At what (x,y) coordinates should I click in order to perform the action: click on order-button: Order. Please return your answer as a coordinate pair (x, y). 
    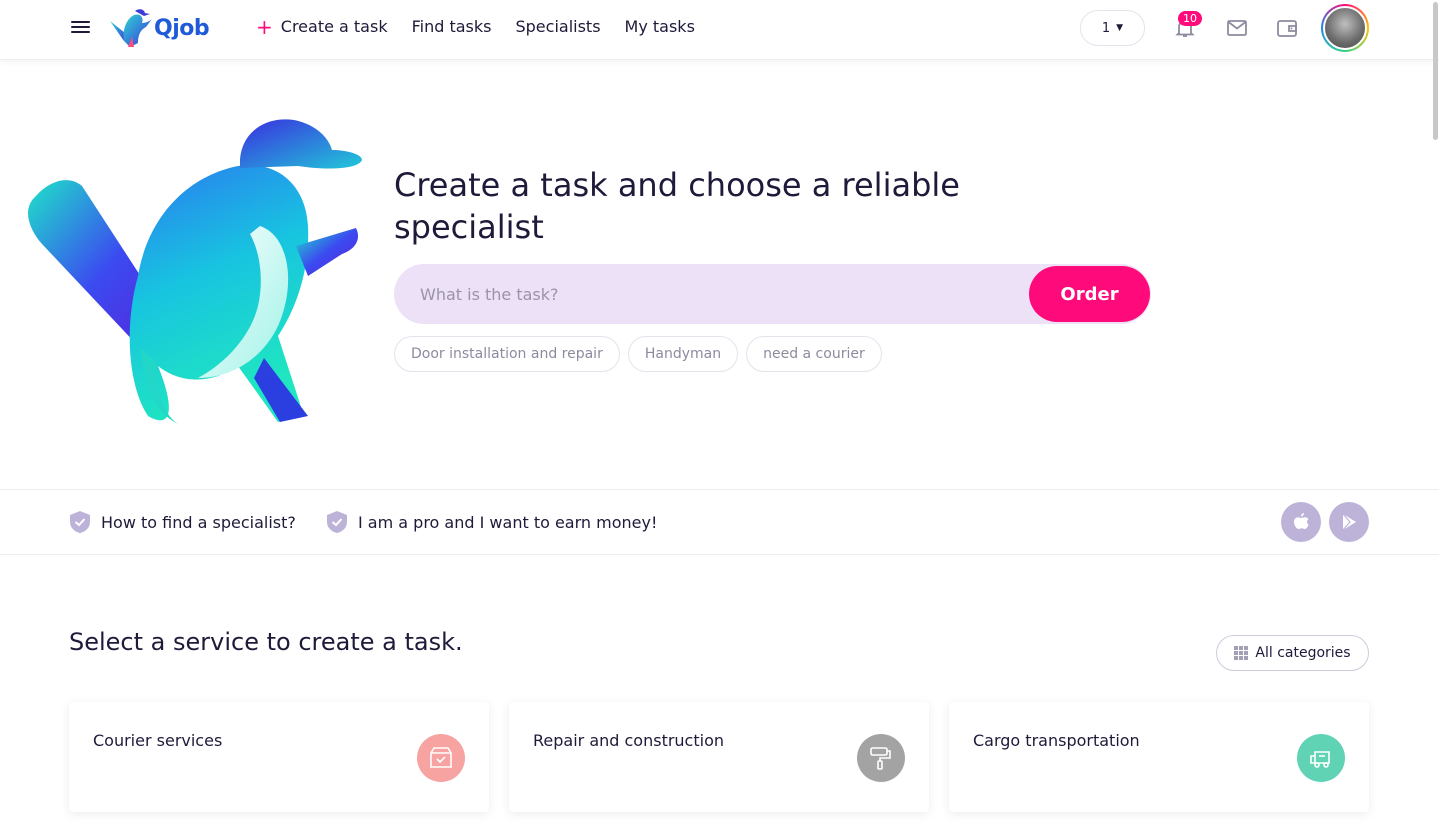
    Looking at the image, I should click on (1089, 294).